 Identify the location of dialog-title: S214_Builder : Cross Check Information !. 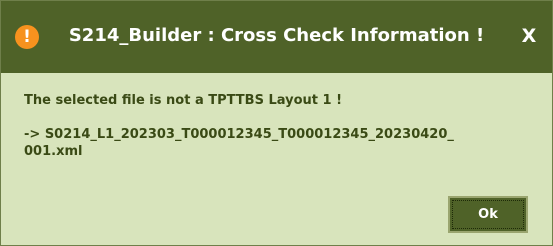
(276, 35).